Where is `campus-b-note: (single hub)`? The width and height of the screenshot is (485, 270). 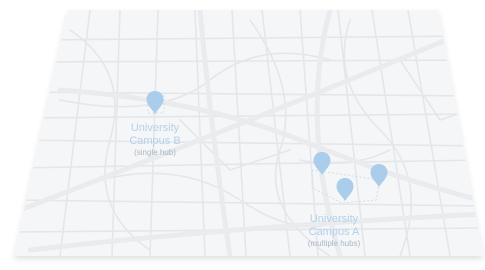 campus-b-note: (single hub) is located at coordinates (155, 152).